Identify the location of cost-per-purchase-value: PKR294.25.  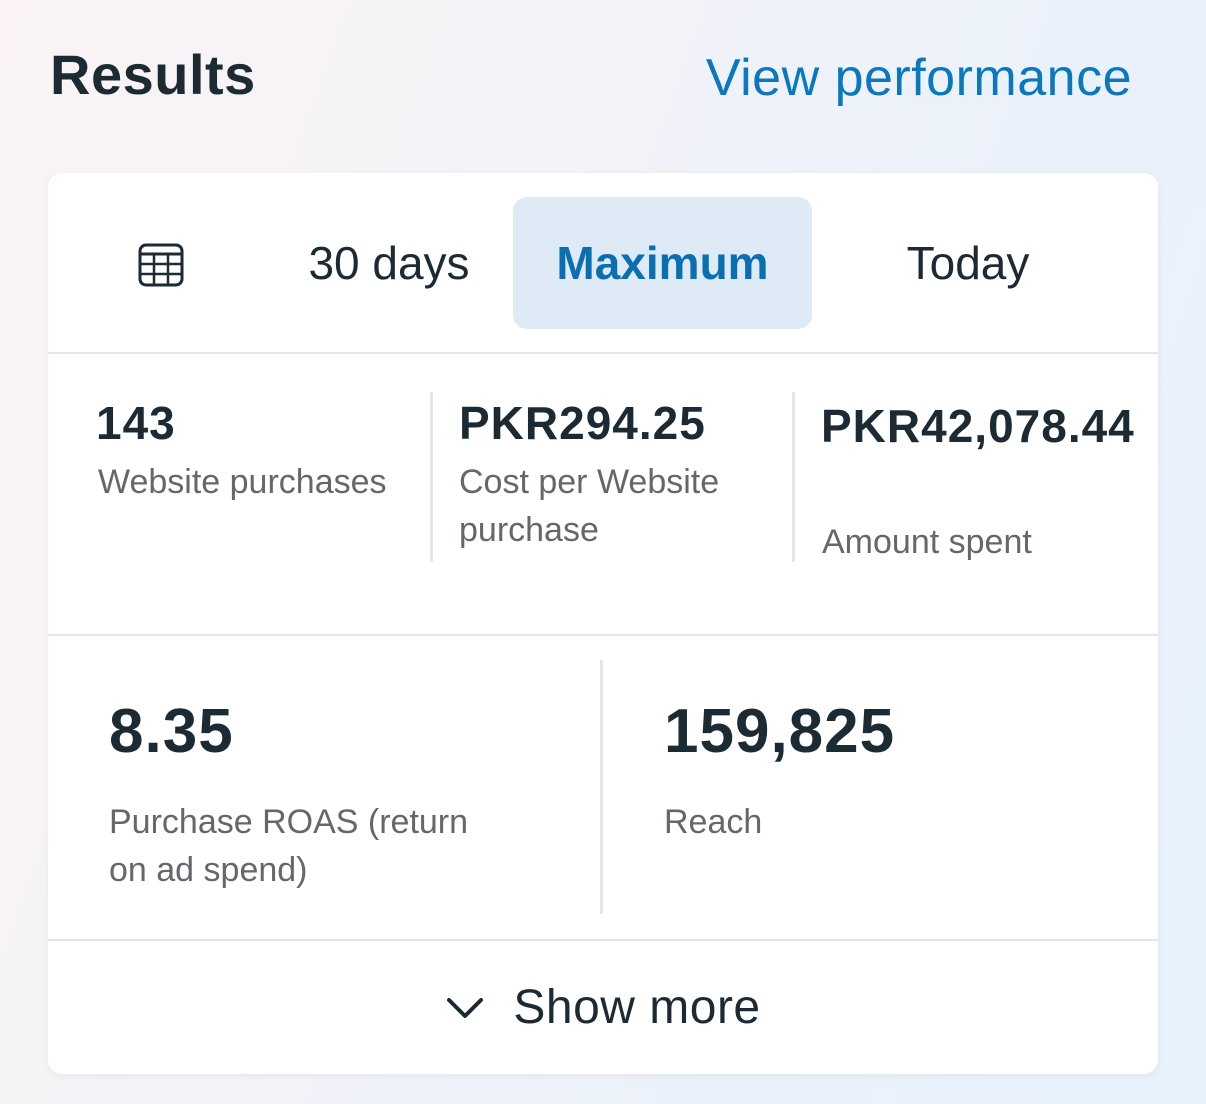
(582, 423).